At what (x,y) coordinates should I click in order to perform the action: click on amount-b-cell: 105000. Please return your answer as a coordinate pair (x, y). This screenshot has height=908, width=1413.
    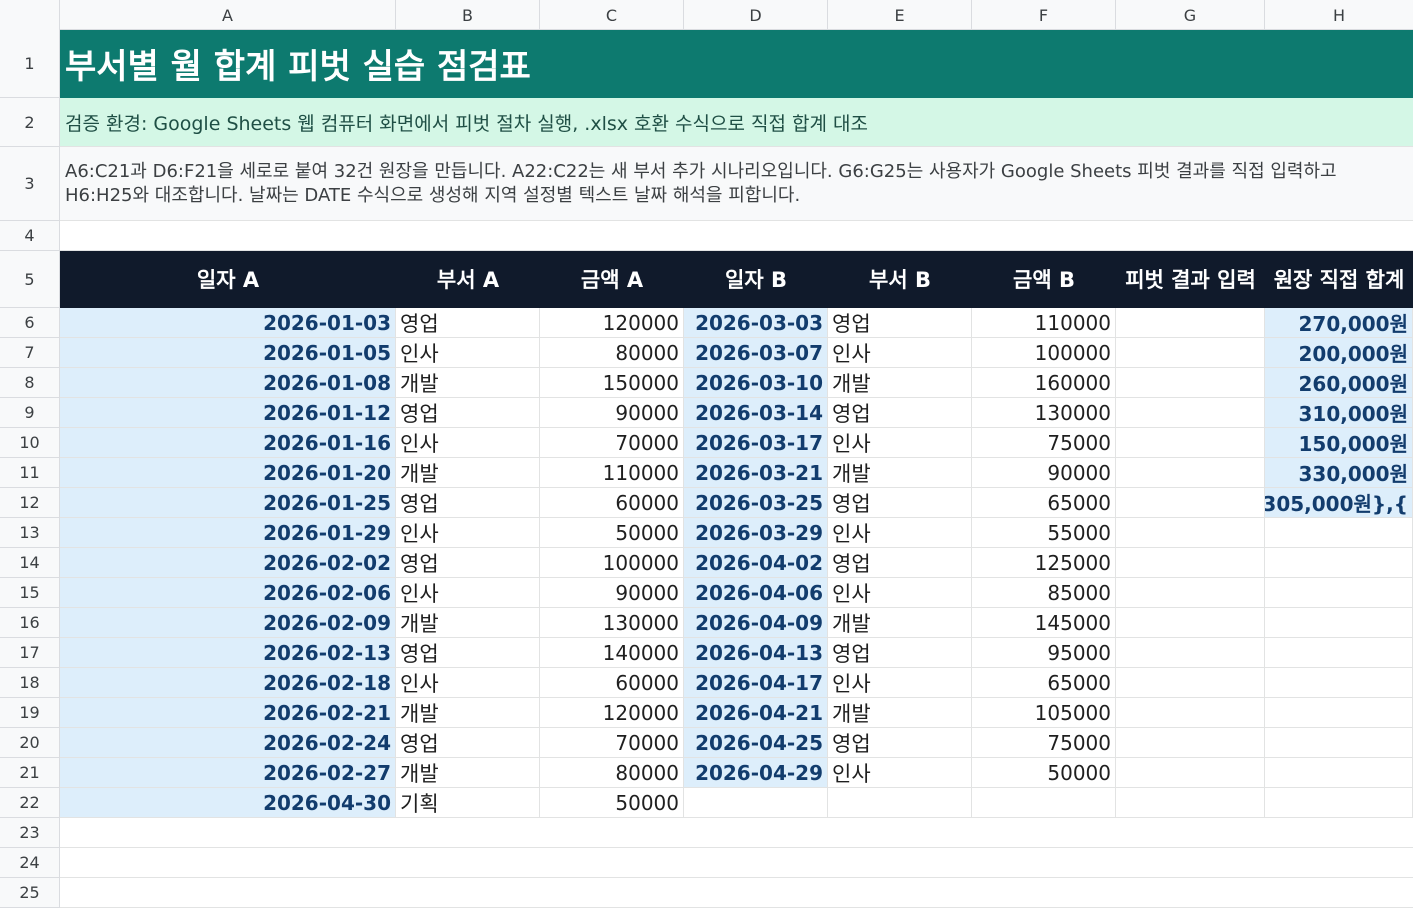
    Looking at the image, I should click on (1044, 713).